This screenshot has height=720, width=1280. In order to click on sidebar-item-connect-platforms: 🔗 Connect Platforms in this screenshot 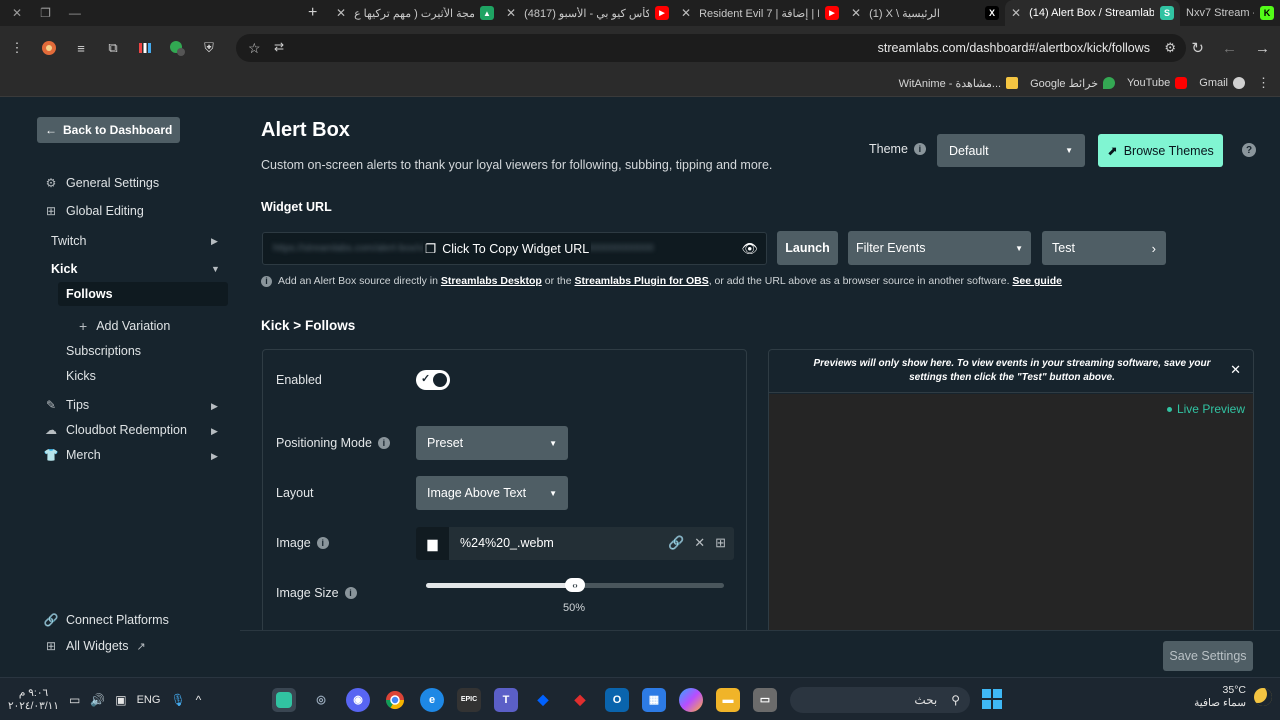, I will do `click(106, 620)`.